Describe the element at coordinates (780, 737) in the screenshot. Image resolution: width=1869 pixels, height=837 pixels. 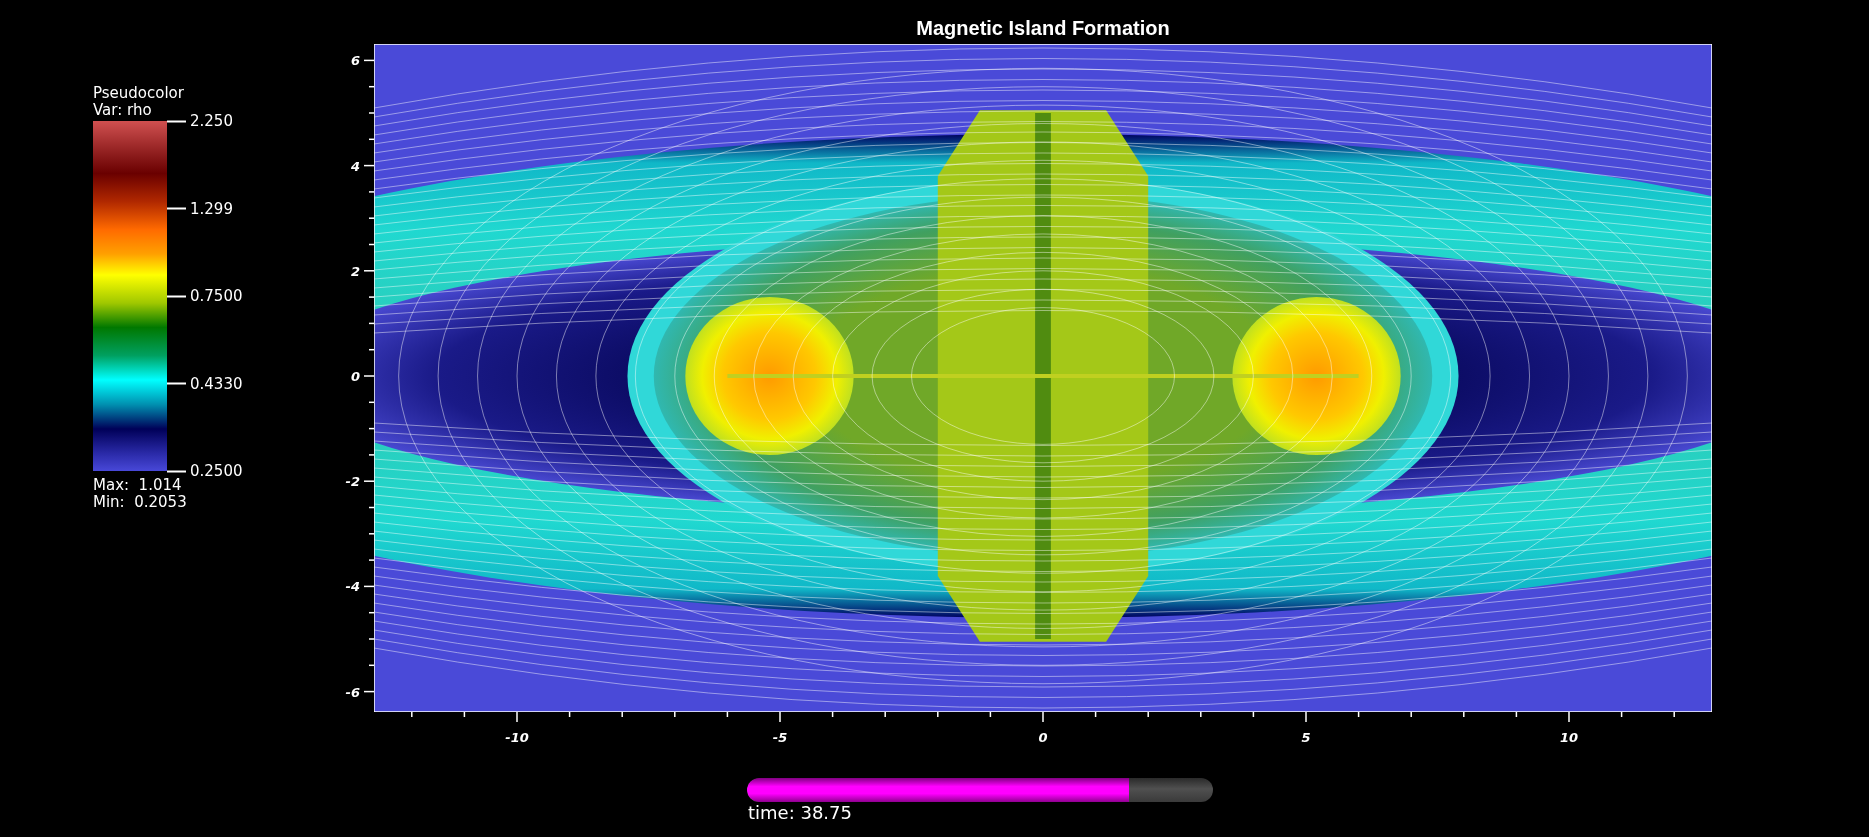
I see `x-tick-label: -5` at that location.